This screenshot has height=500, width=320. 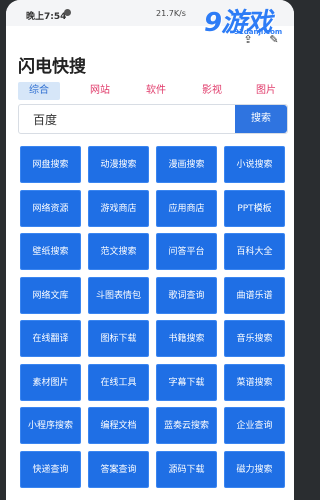 I want to click on edit-icon: ✎, so click(x=274, y=40).